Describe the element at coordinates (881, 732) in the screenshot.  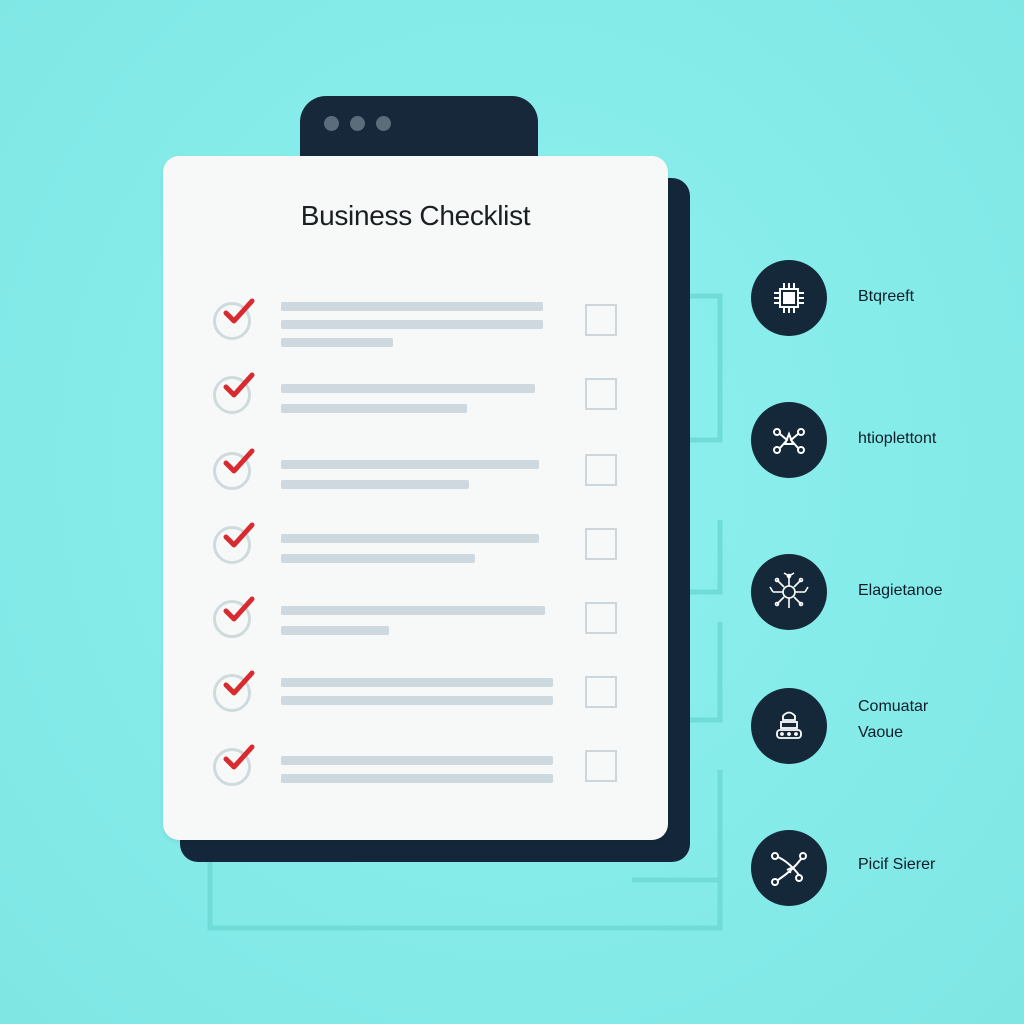
I see `feature-label-line2: Vaoue` at that location.